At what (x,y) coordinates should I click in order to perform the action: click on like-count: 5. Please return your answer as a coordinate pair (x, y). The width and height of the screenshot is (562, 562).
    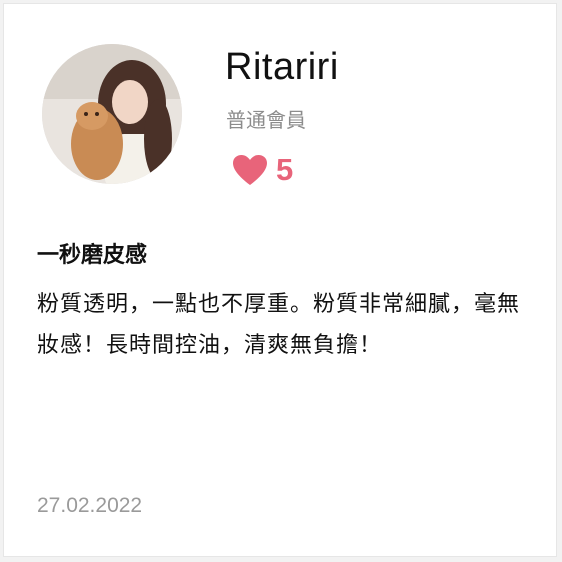
    Looking at the image, I should click on (285, 169).